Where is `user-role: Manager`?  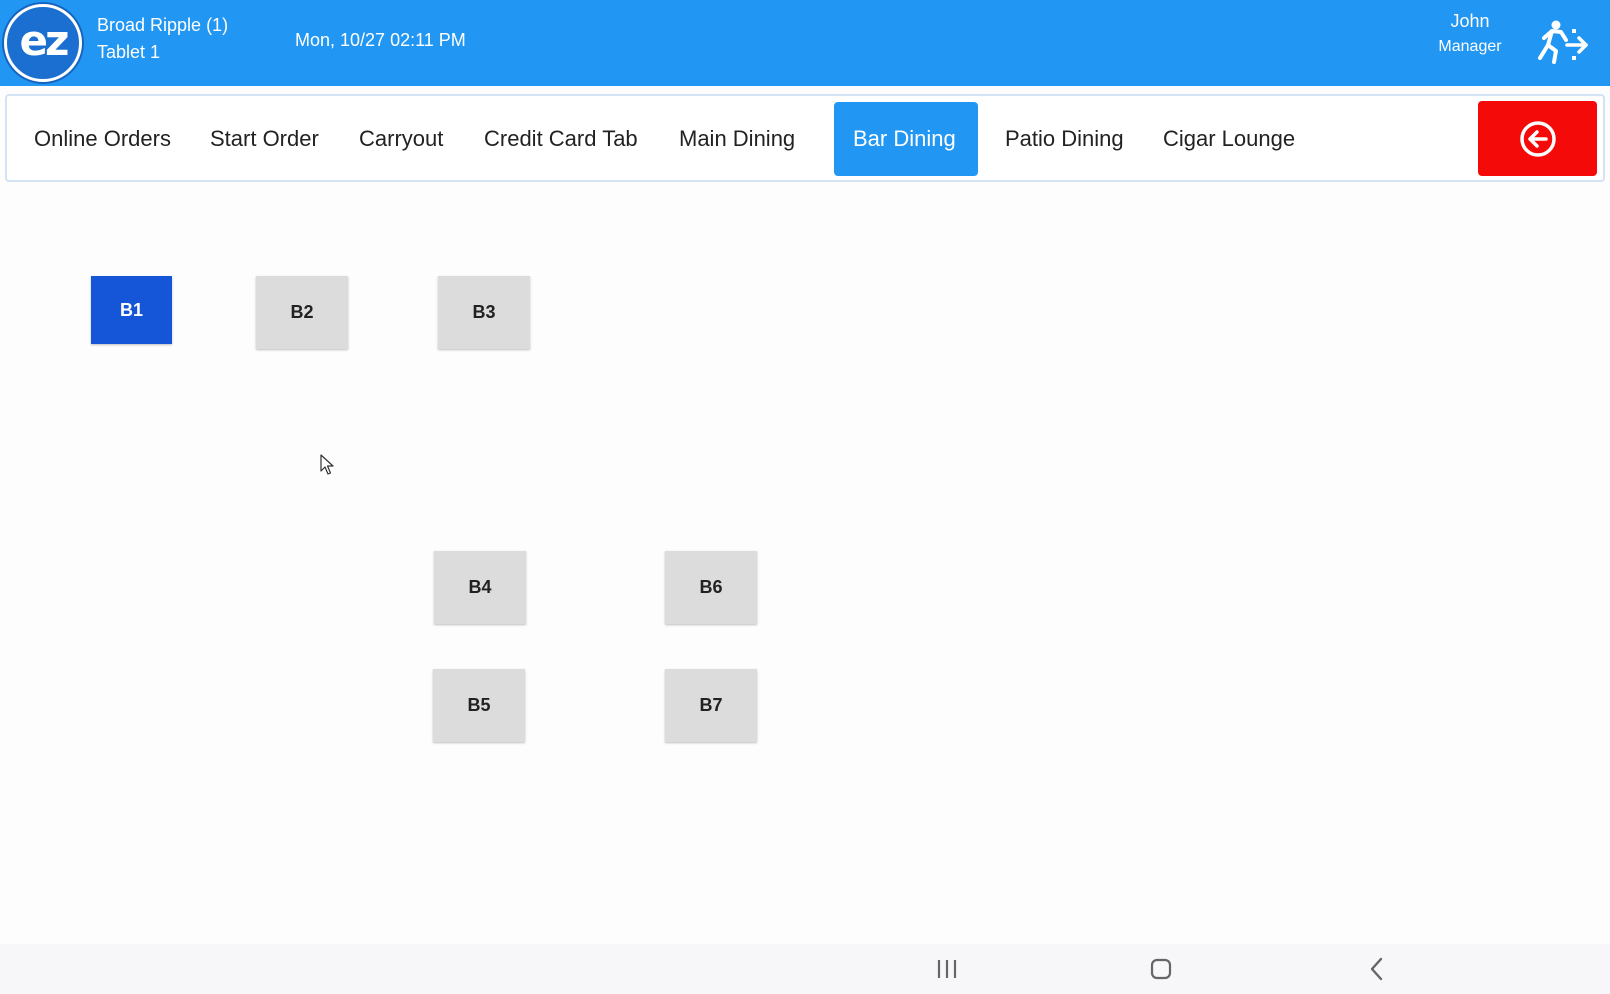
user-role: Manager is located at coordinates (1470, 46).